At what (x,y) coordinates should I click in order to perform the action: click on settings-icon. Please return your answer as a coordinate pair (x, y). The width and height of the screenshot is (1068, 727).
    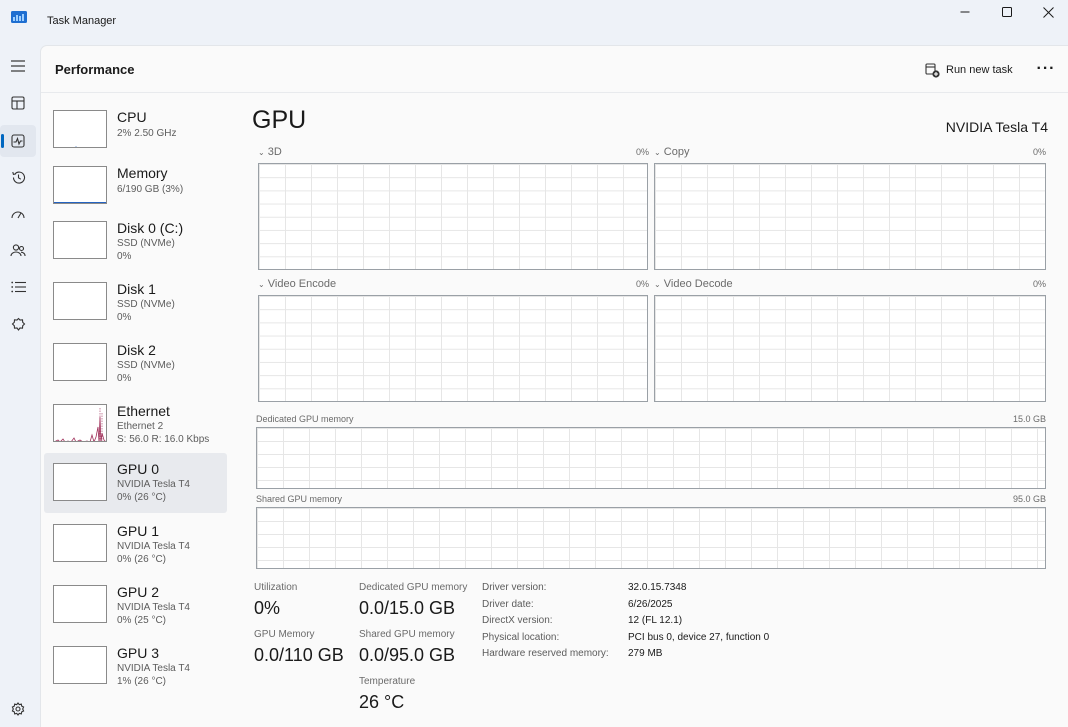
    Looking at the image, I should click on (18, 709).